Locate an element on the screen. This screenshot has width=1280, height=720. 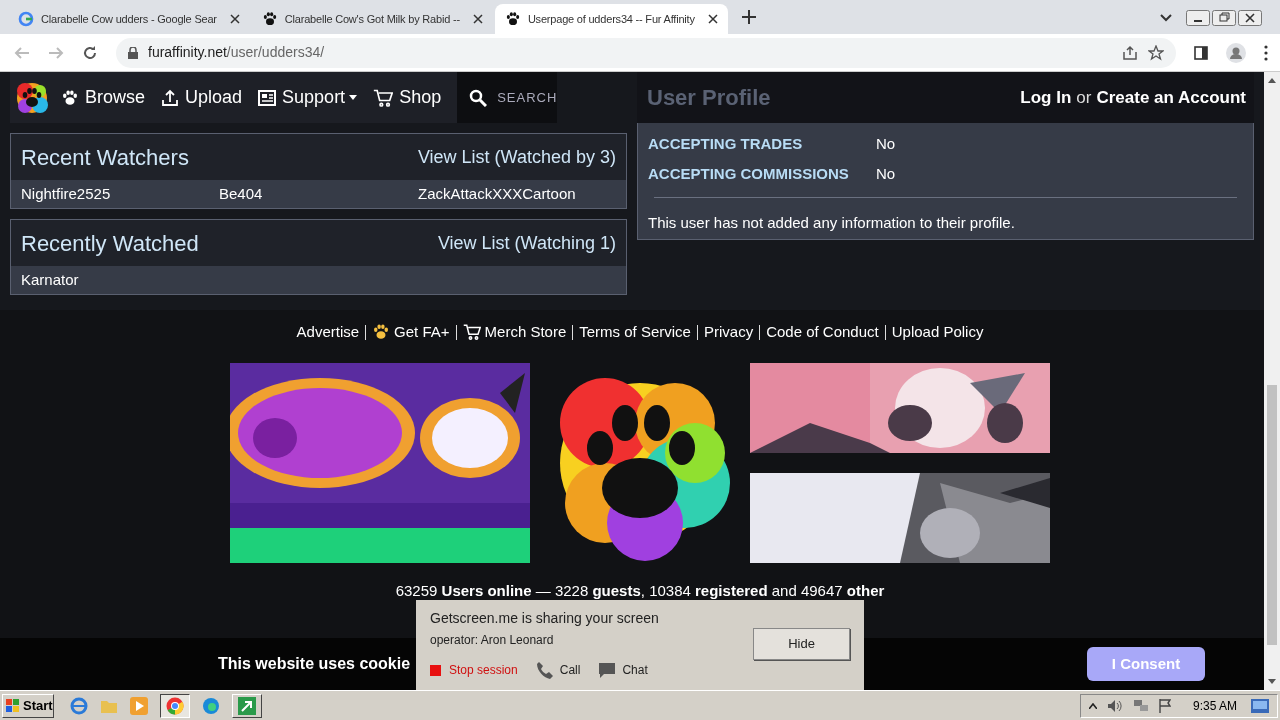
username-link: Nightfire2525 is located at coordinates (120, 194).